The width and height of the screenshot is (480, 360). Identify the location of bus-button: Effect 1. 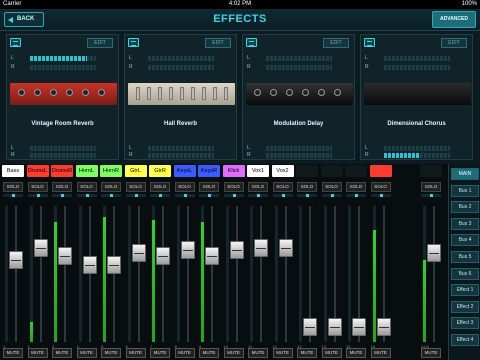
(465, 290).